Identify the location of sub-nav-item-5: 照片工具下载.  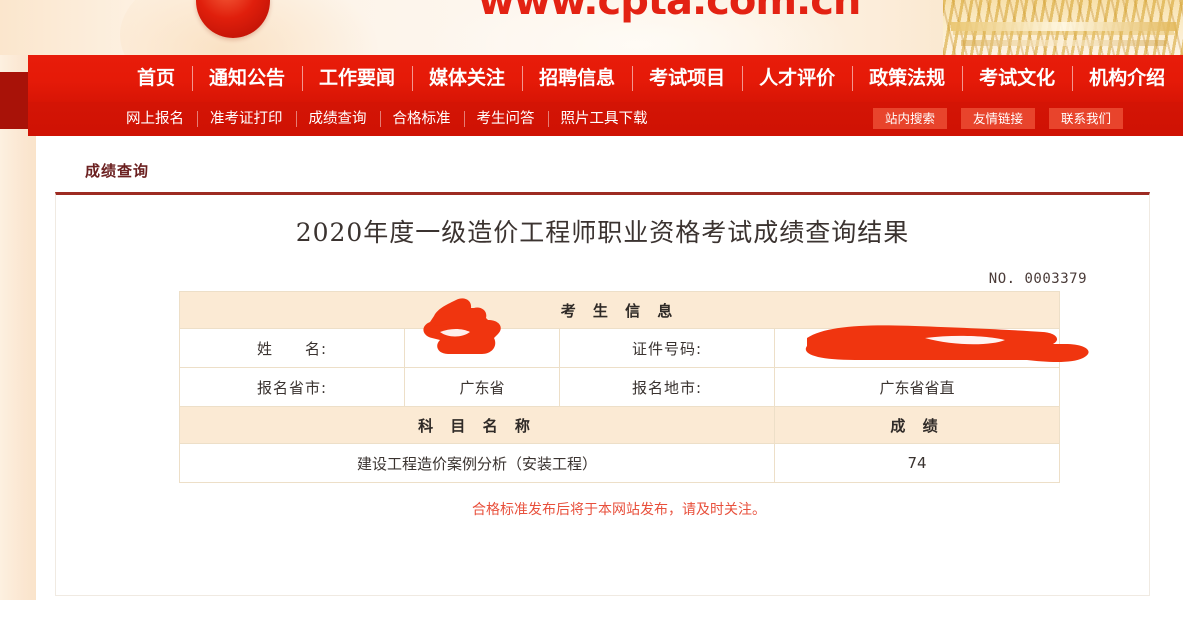
(604, 119).